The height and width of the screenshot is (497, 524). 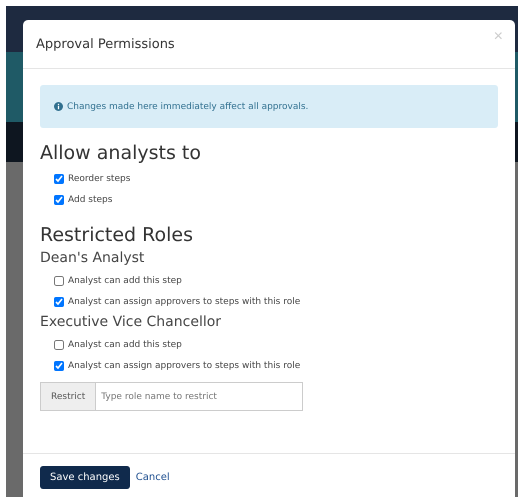 What do you see at coordinates (121, 153) in the screenshot?
I see `section-heading: Allow analysts to` at bounding box center [121, 153].